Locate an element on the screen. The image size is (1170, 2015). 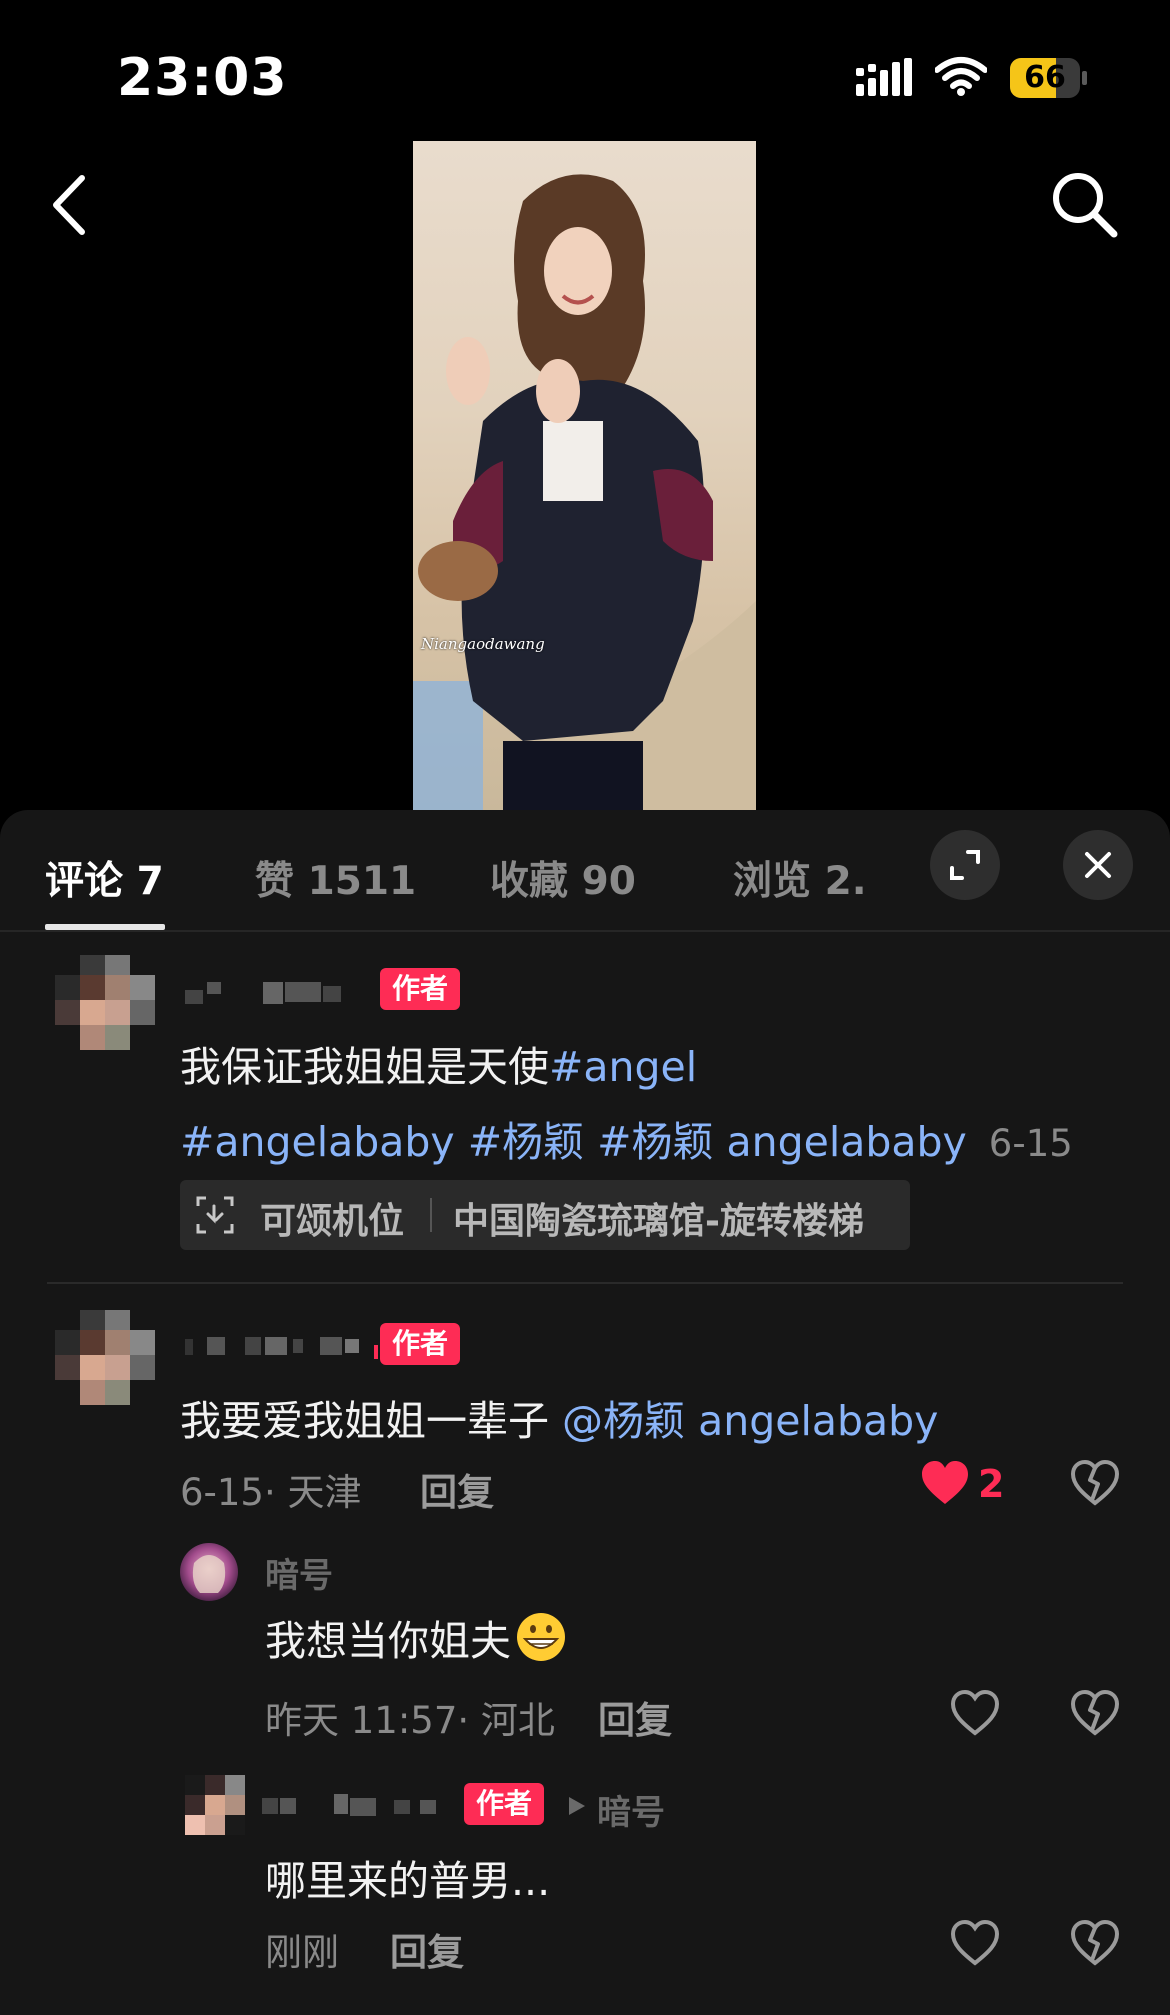
caption-text: 我保证我姐姐是天使 is located at coordinates (364, 1067).